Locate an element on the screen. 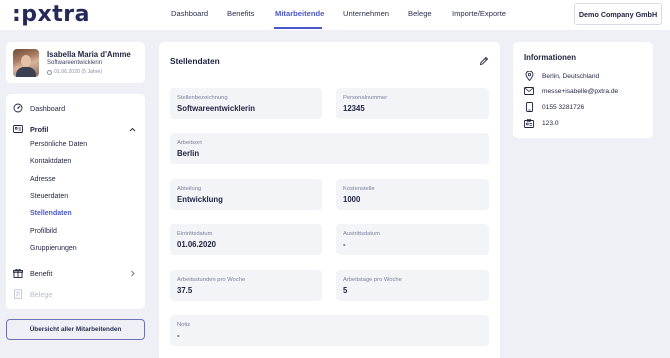 The image size is (670, 358). clock-icon is located at coordinates (49, 72).